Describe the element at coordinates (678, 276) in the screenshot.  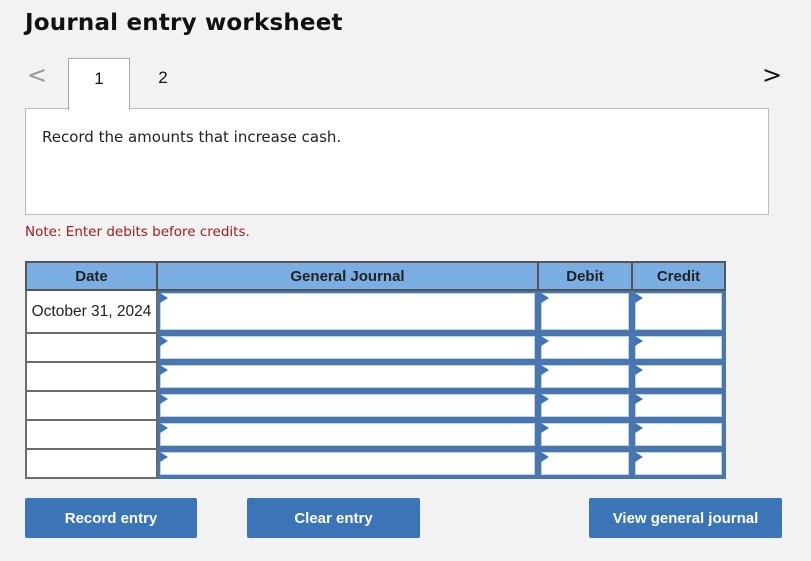
I see `column-header-credit: Credit` at that location.